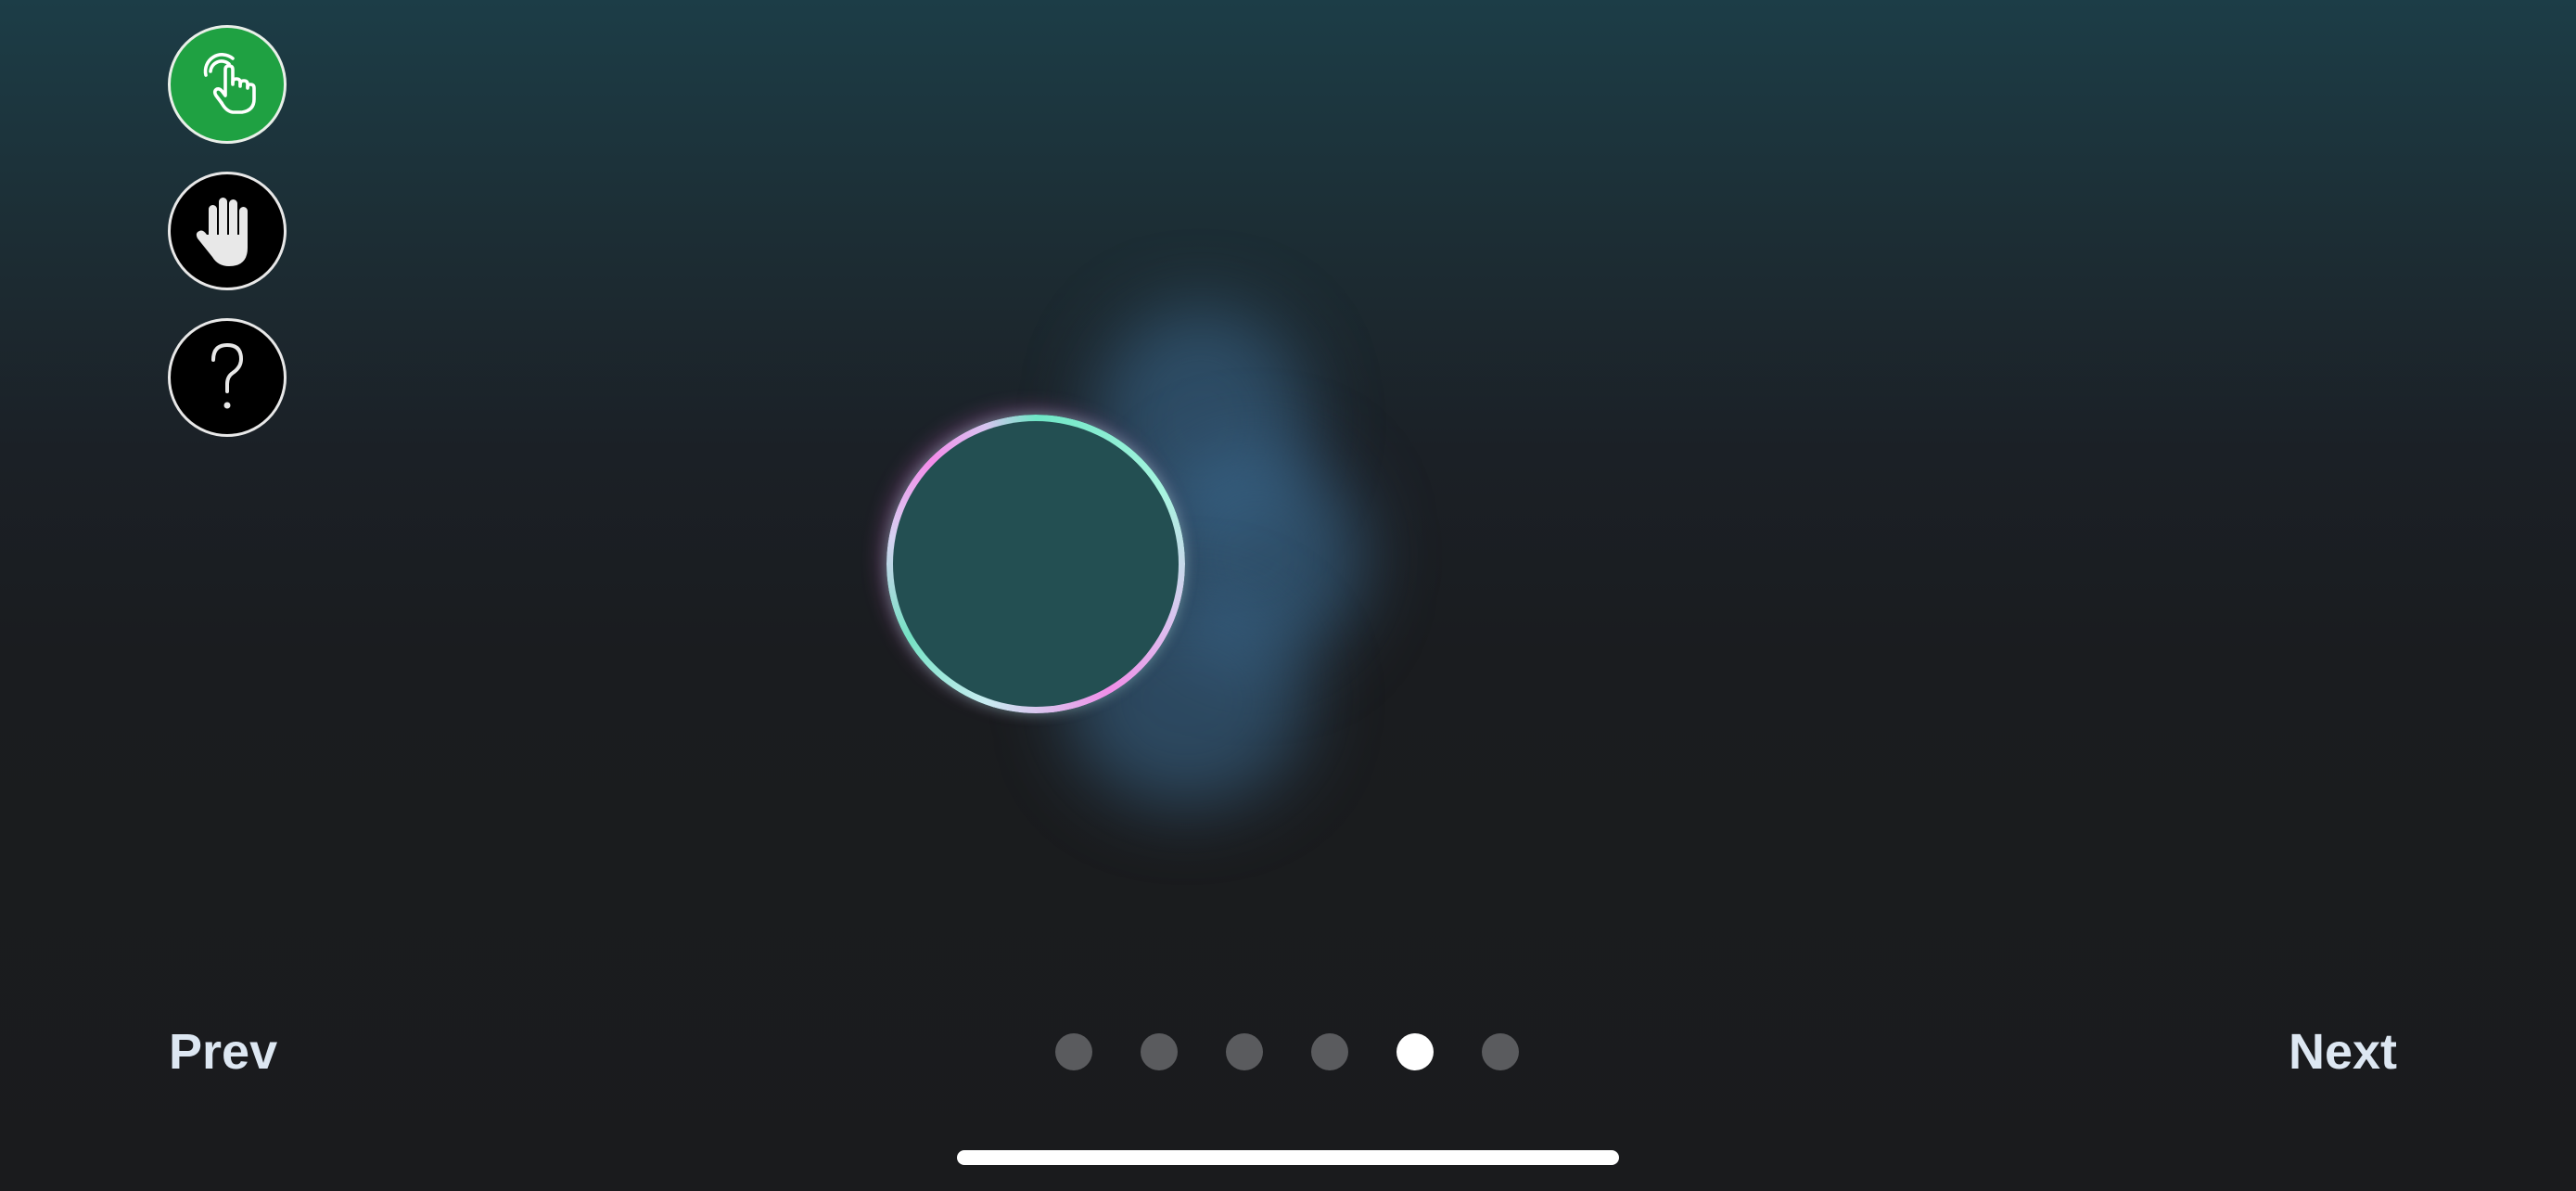  Describe the element at coordinates (1035, 564) in the screenshot. I see `touch-target-circle` at that location.